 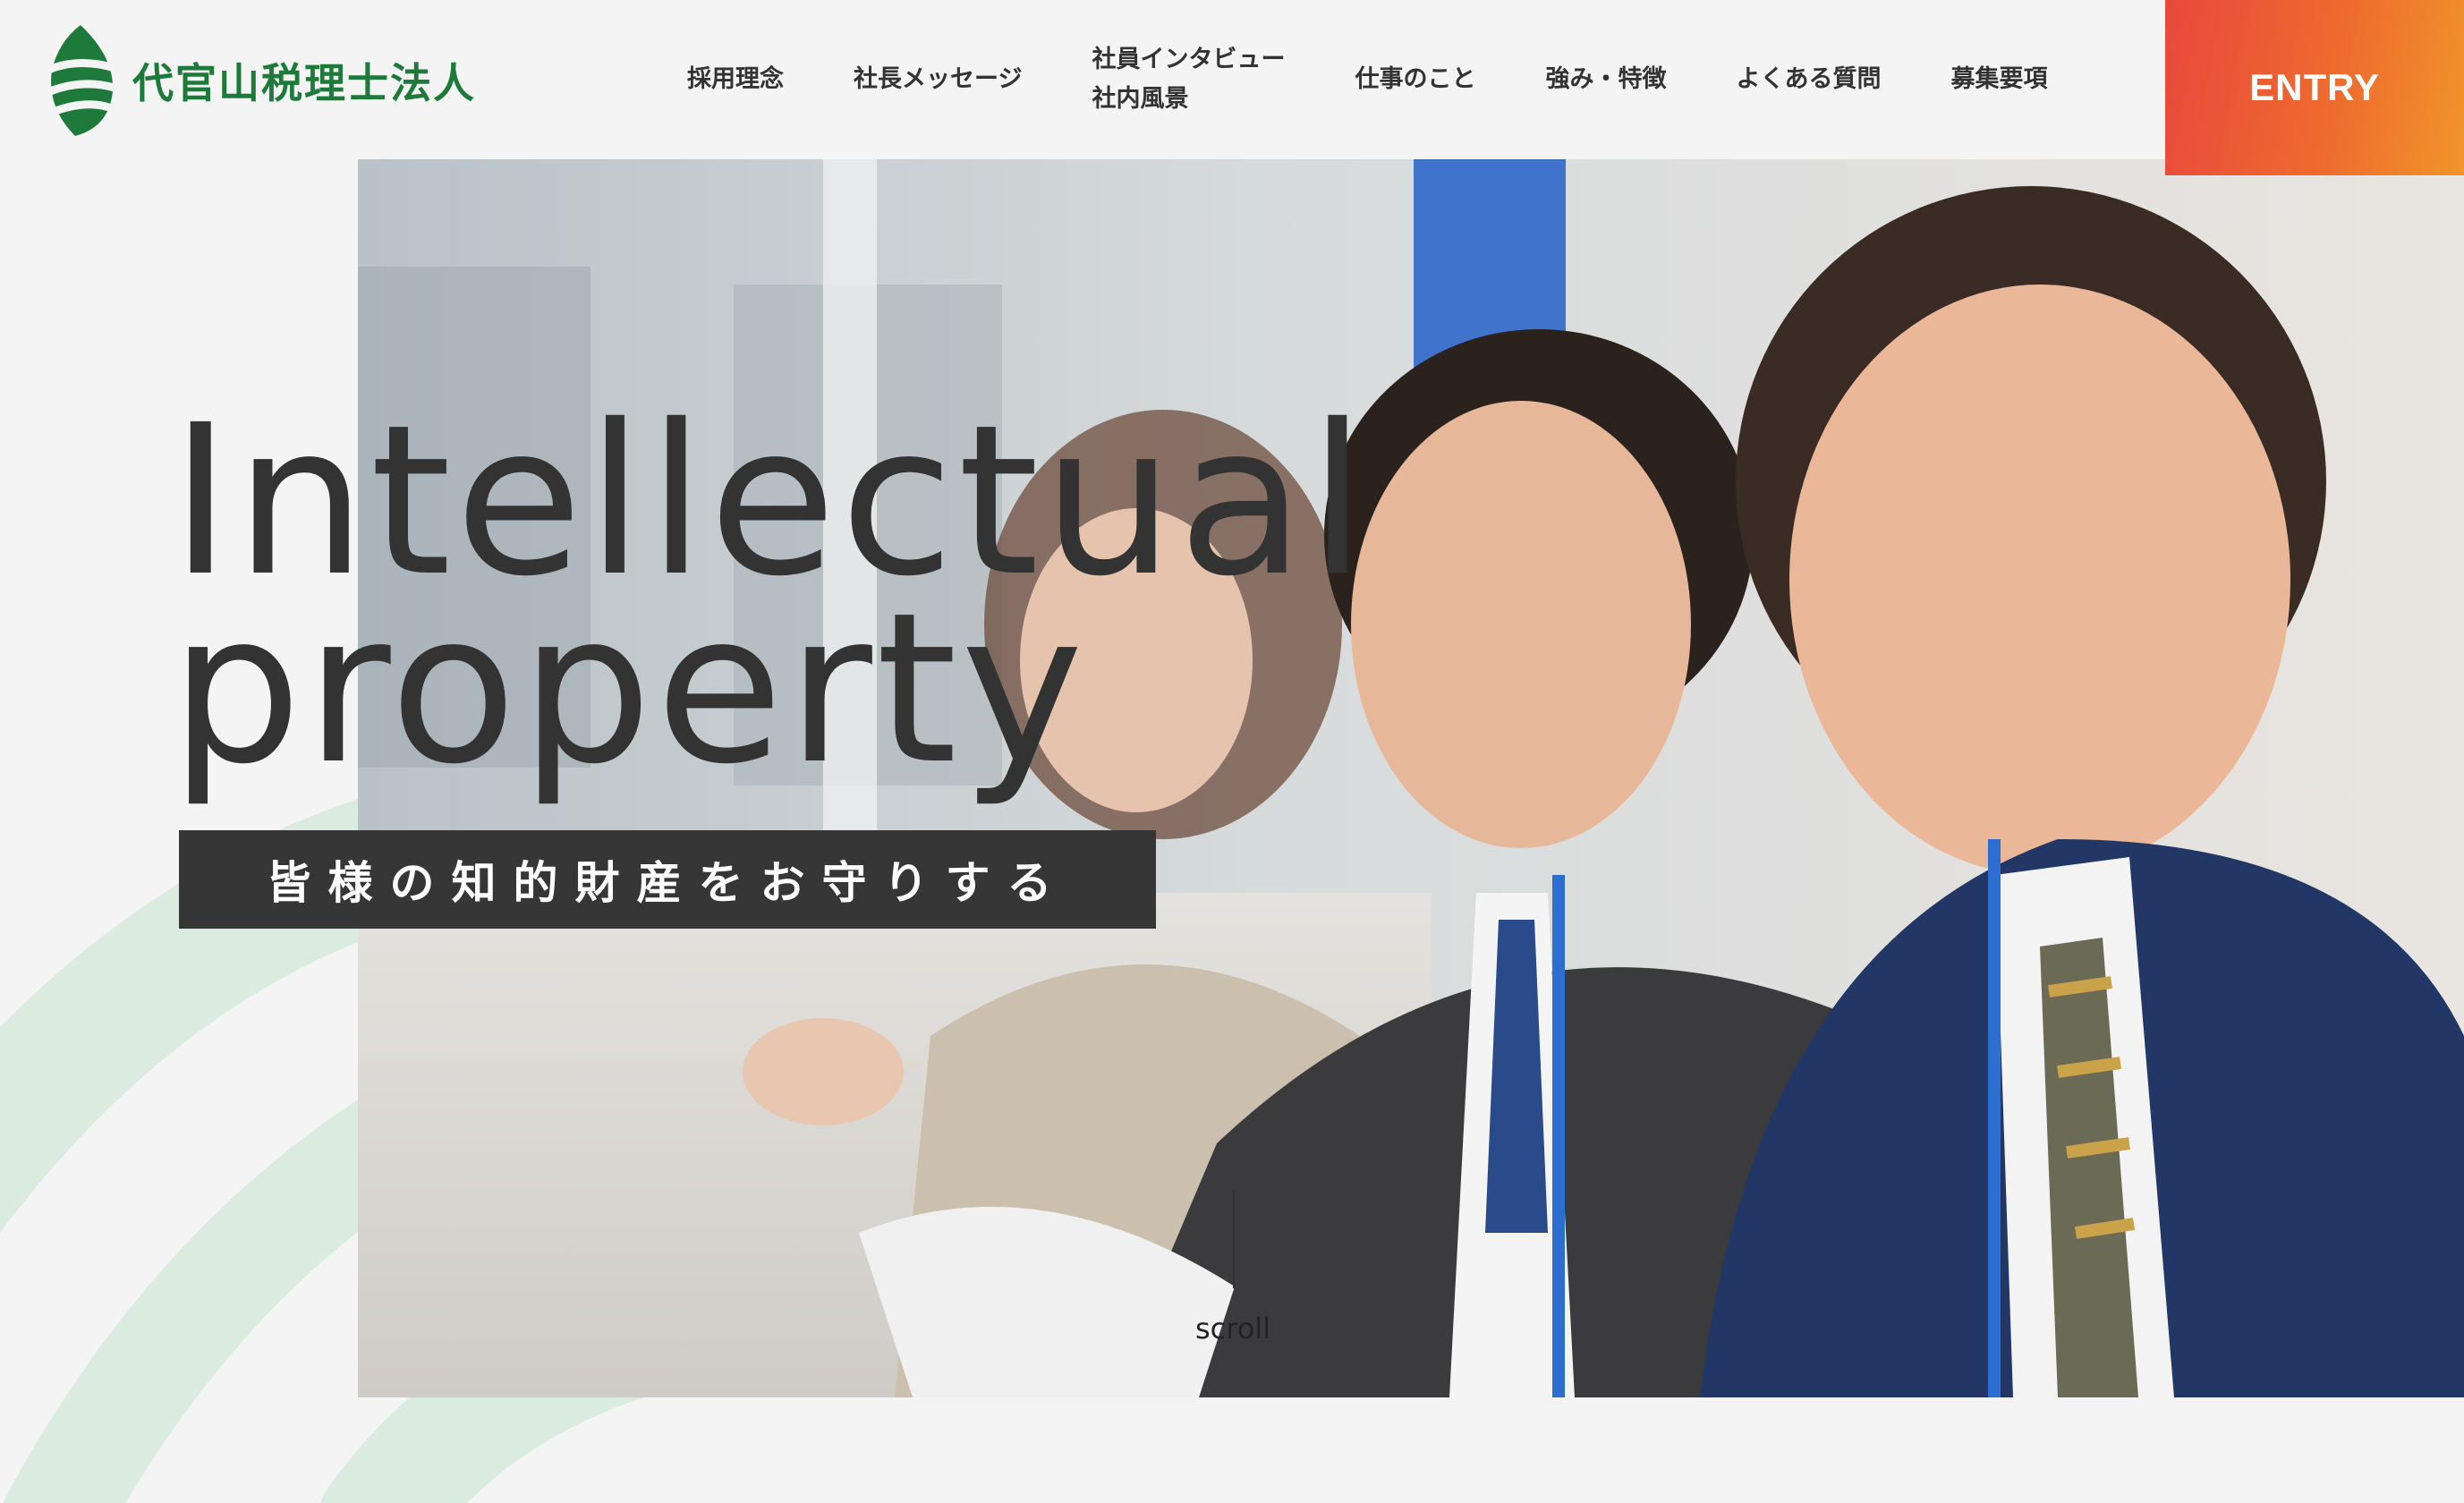 I want to click on nav-item-strengths: 強み・特徴, so click(x=1605, y=80).